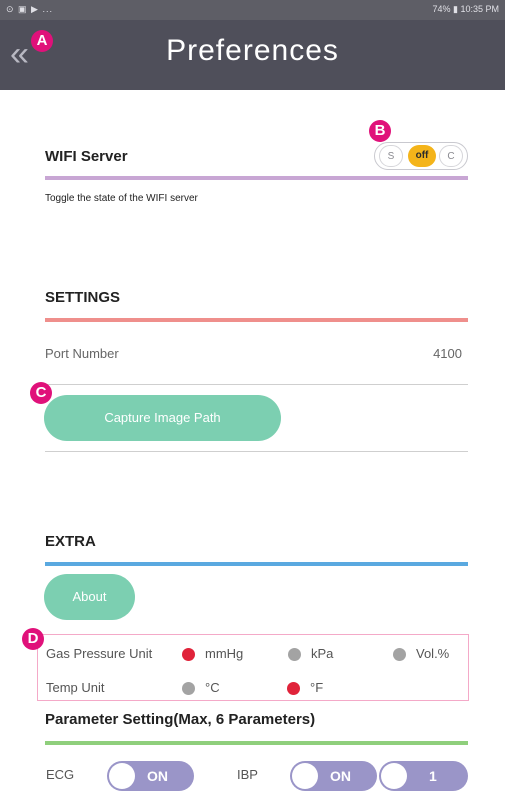  What do you see at coordinates (294, 654) in the screenshot?
I see `gas-unit-kpa-radio` at bounding box center [294, 654].